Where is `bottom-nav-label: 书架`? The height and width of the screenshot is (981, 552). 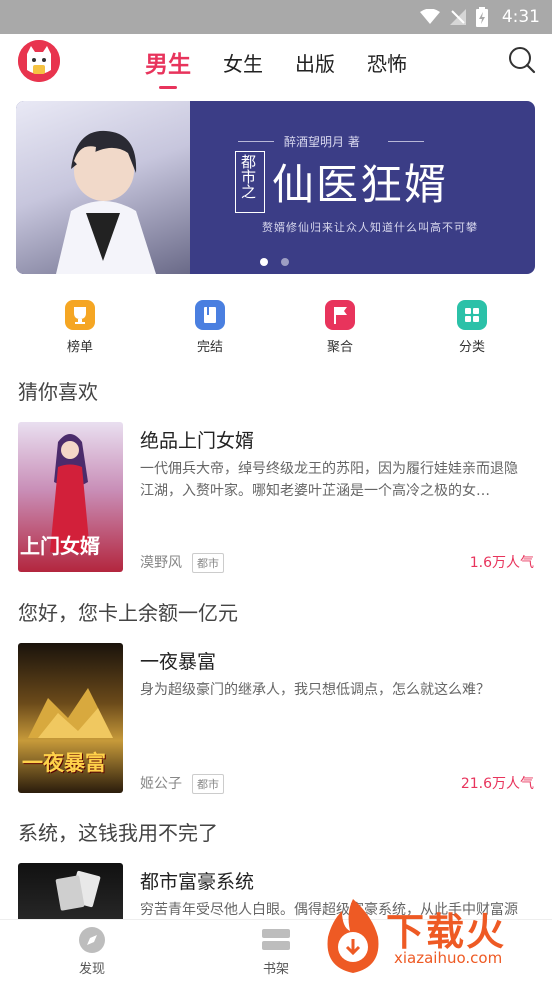 bottom-nav-label: 书架 is located at coordinates (275, 969).